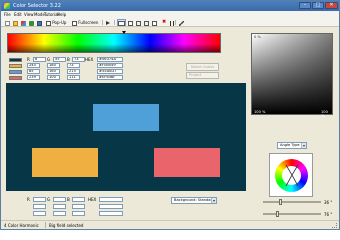 The height and width of the screenshot is (240, 340). Describe the element at coordinates (65, 162) in the screenshot. I see `orange-block` at that location.